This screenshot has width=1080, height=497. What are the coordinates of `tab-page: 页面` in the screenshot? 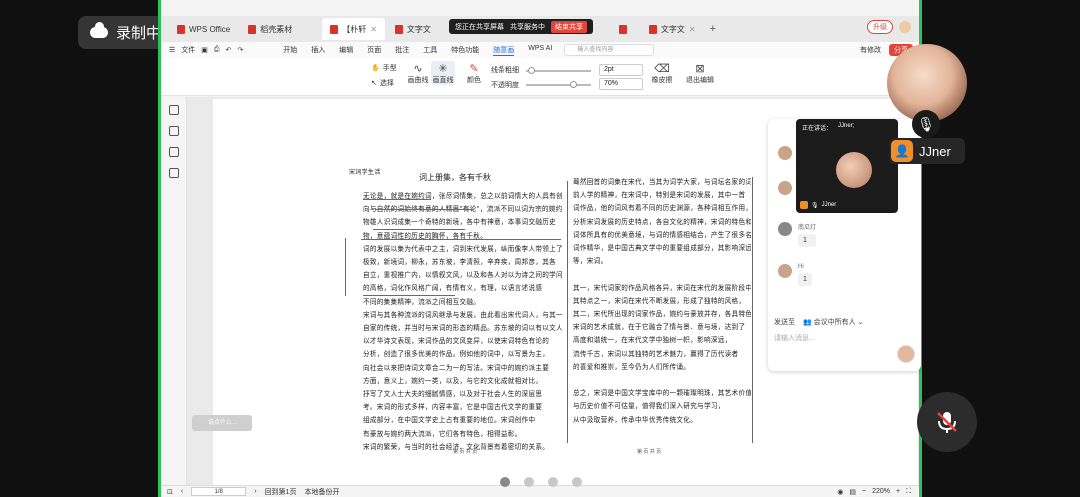 It's located at (374, 50).